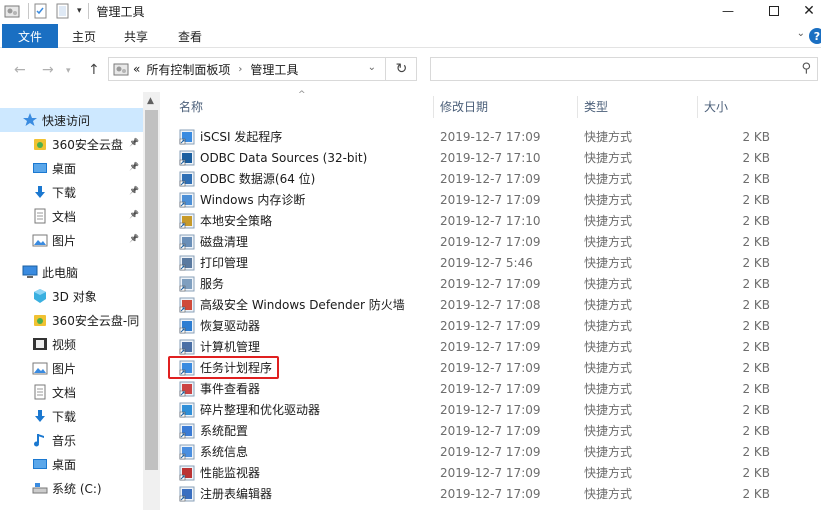 This screenshot has width=821, height=510. I want to click on refresh-icon: ↻, so click(401, 69).